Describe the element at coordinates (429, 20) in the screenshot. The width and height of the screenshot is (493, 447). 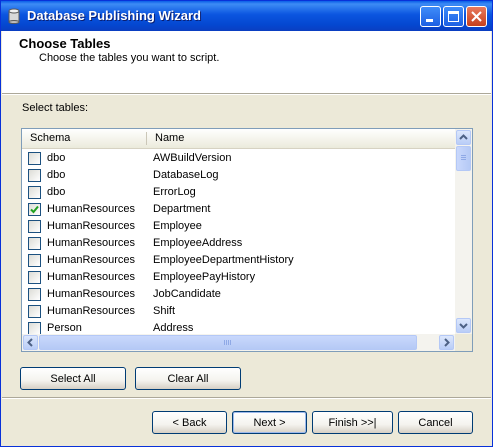
I see `minimize-icon` at that location.